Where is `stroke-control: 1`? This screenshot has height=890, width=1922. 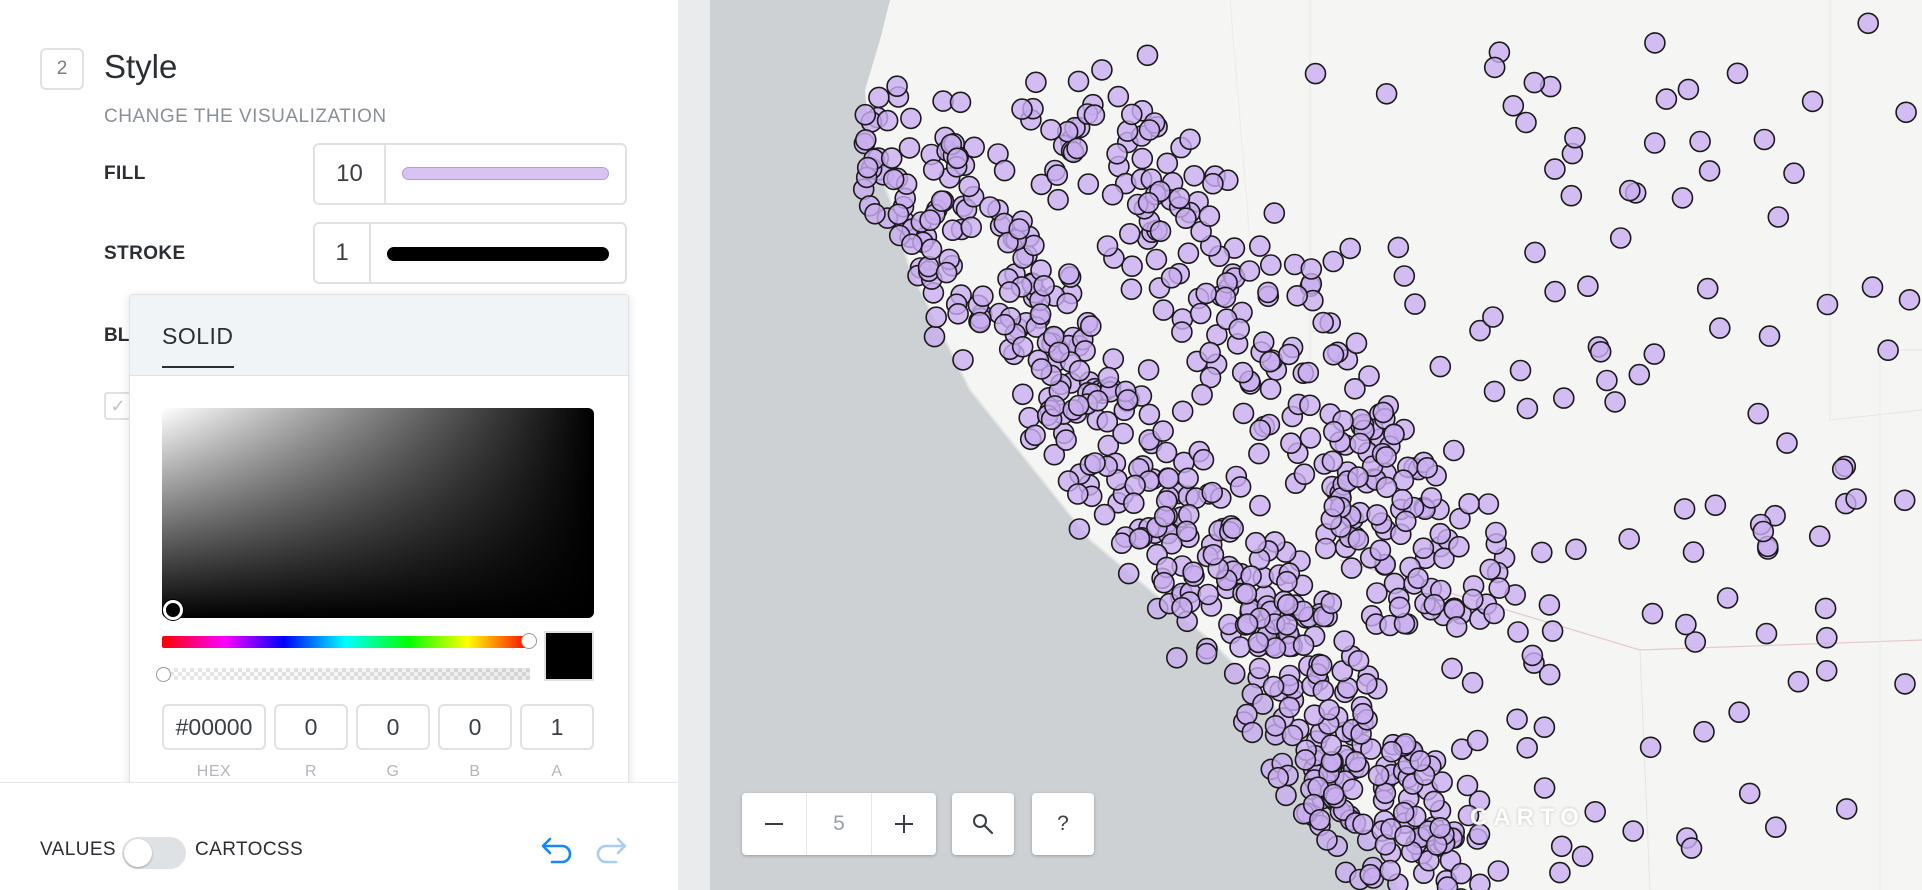
stroke-control: 1 is located at coordinates (470, 253).